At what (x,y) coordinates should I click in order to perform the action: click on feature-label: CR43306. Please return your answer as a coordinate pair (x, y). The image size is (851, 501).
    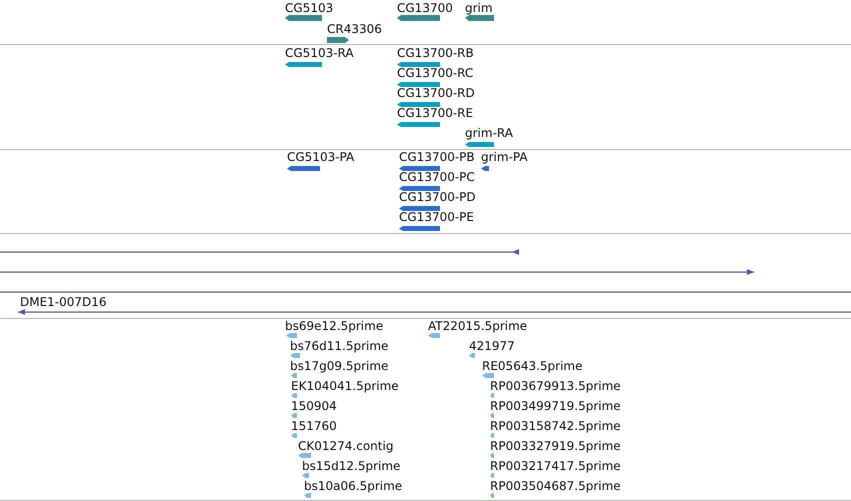
    Looking at the image, I should click on (354, 29).